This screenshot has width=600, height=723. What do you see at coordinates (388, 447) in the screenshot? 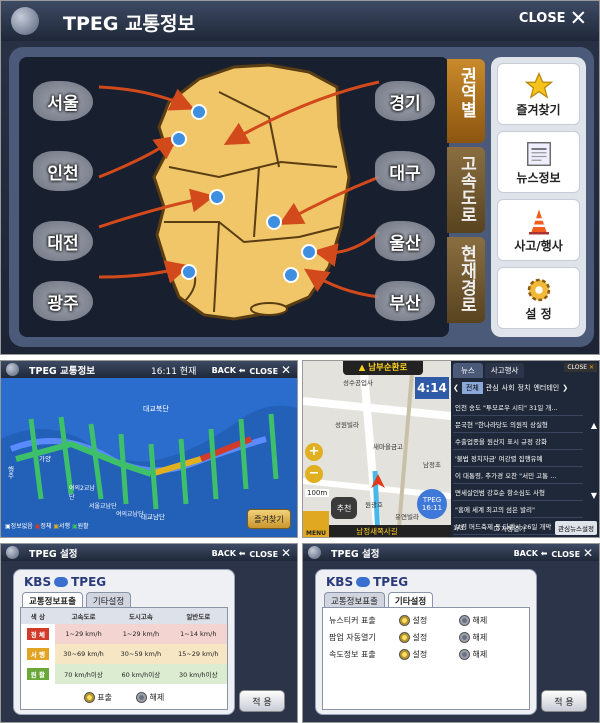
I see `poi-label: 새마을금고` at bounding box center [388, 447].